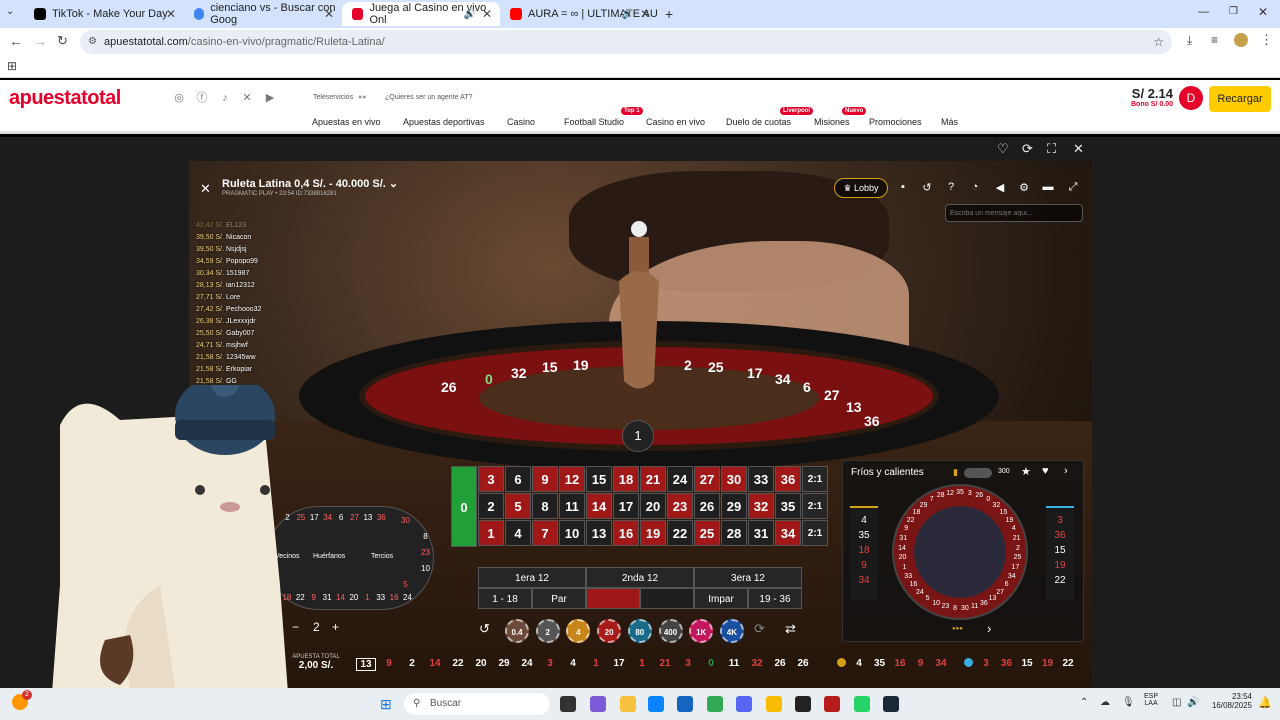 The height and width of the screenshot is (720, 1280). Describe the element at coordinates (707, 506) in the screenshot. I see `bet-number-26: 26` at that location.